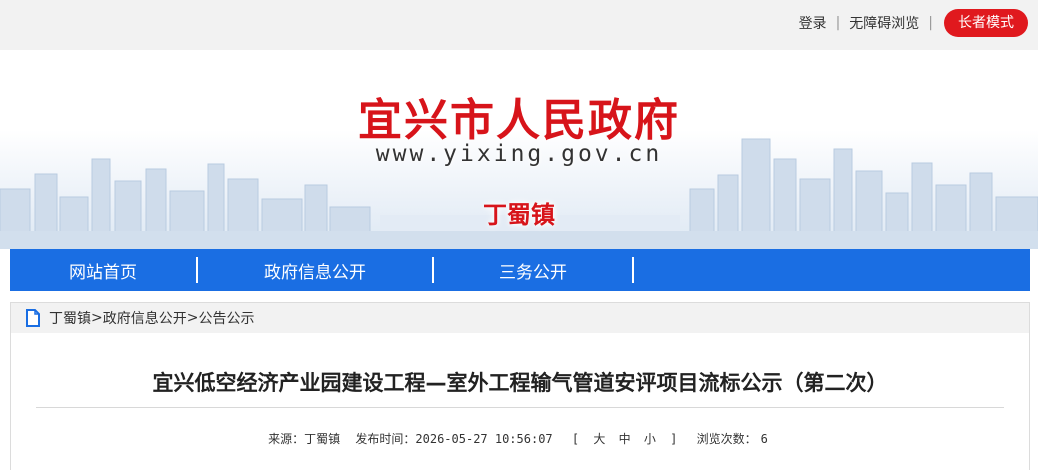 The width and height of the screenshot is (1038, 470). What do you see at coordinates (33, 318) in the screenshot?
I see `document-icon` at bounding box center [33, 318].